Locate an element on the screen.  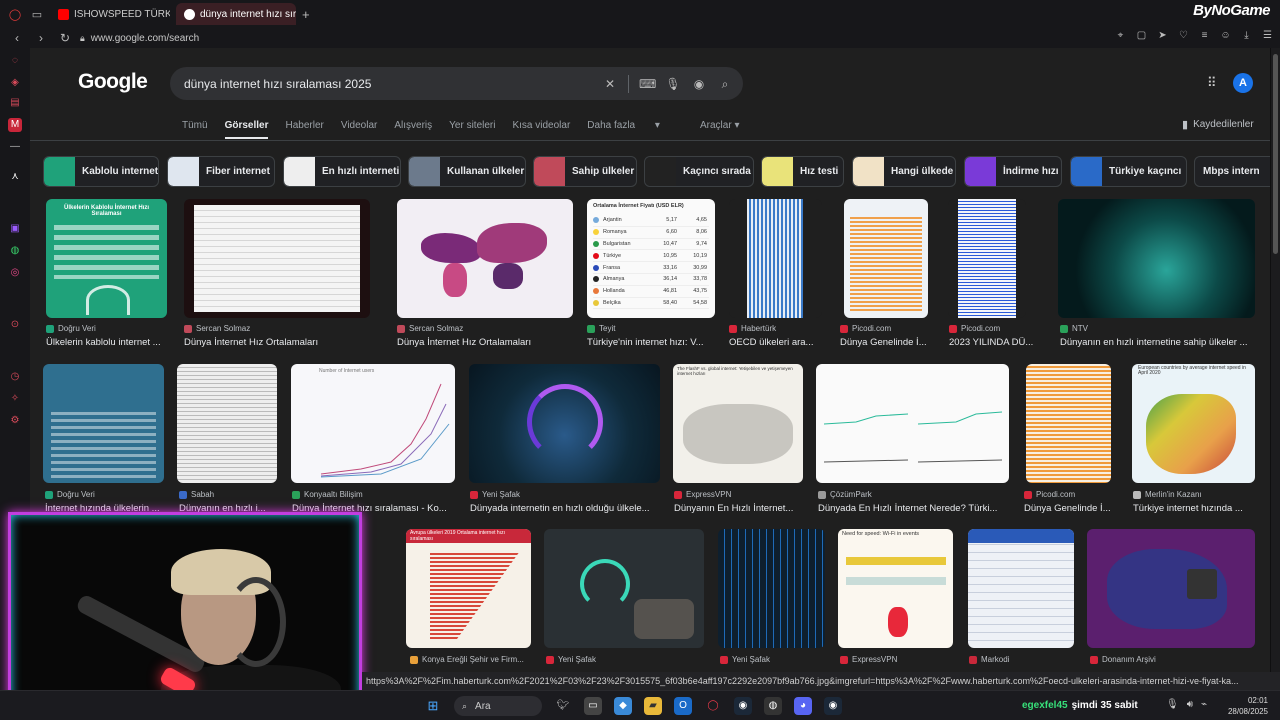
snapshot-icon: ▢ is located at coordinates (1141, 37).